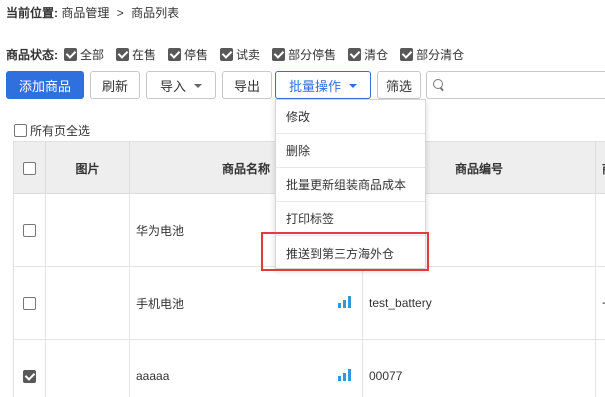 The image size is (605, 397). I want to click on row-code: 00077, so click(479, 368).